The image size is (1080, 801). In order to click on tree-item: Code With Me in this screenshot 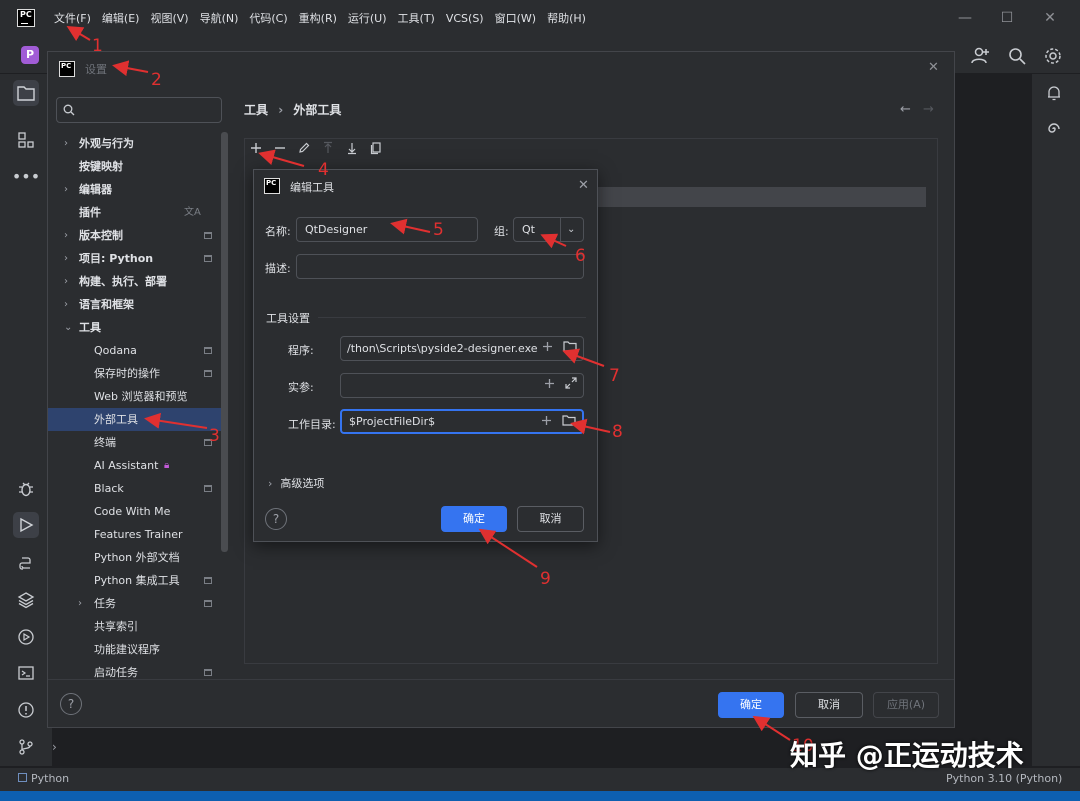, I will do `click(138, 511)`.